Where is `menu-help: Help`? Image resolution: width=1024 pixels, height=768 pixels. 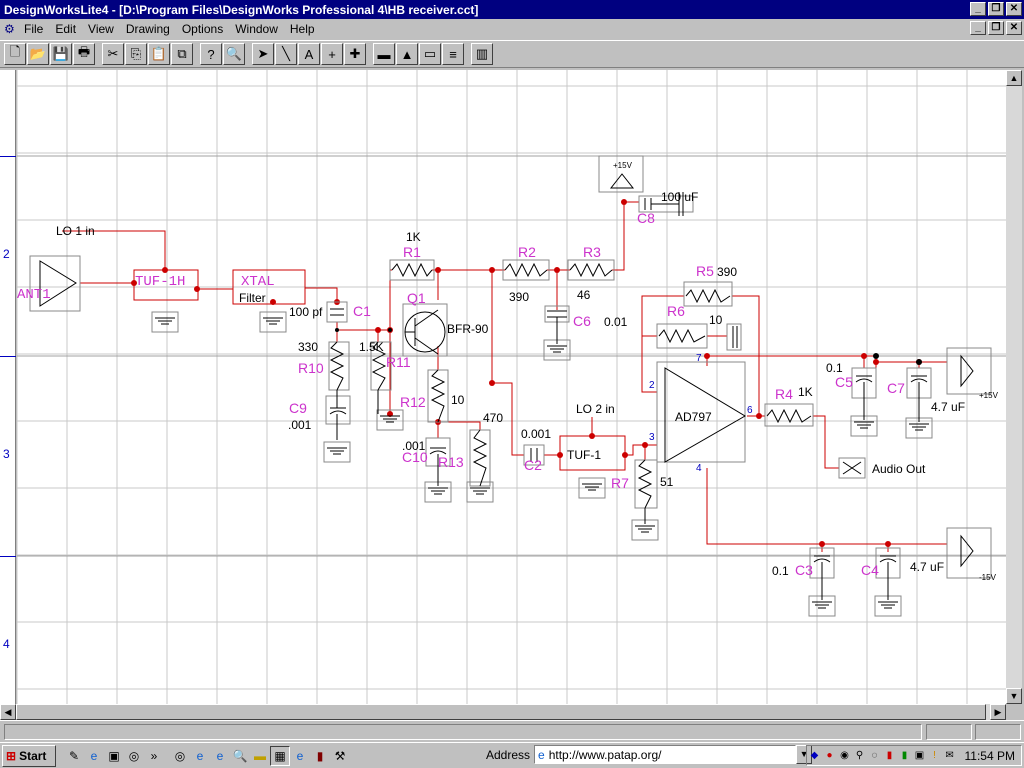
menu-help: Help is located at coordinates (302, 29).